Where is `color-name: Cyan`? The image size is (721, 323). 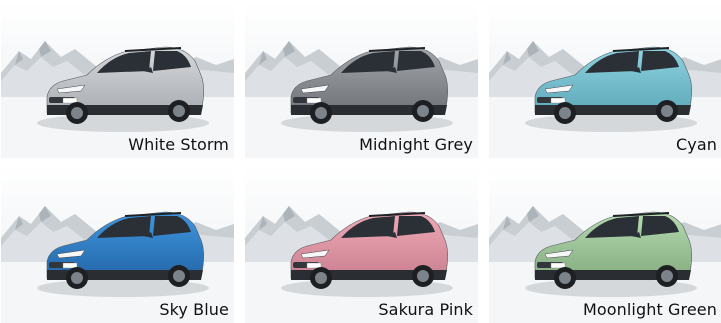
color-name: Cyan is located at coordinates (696, 144).